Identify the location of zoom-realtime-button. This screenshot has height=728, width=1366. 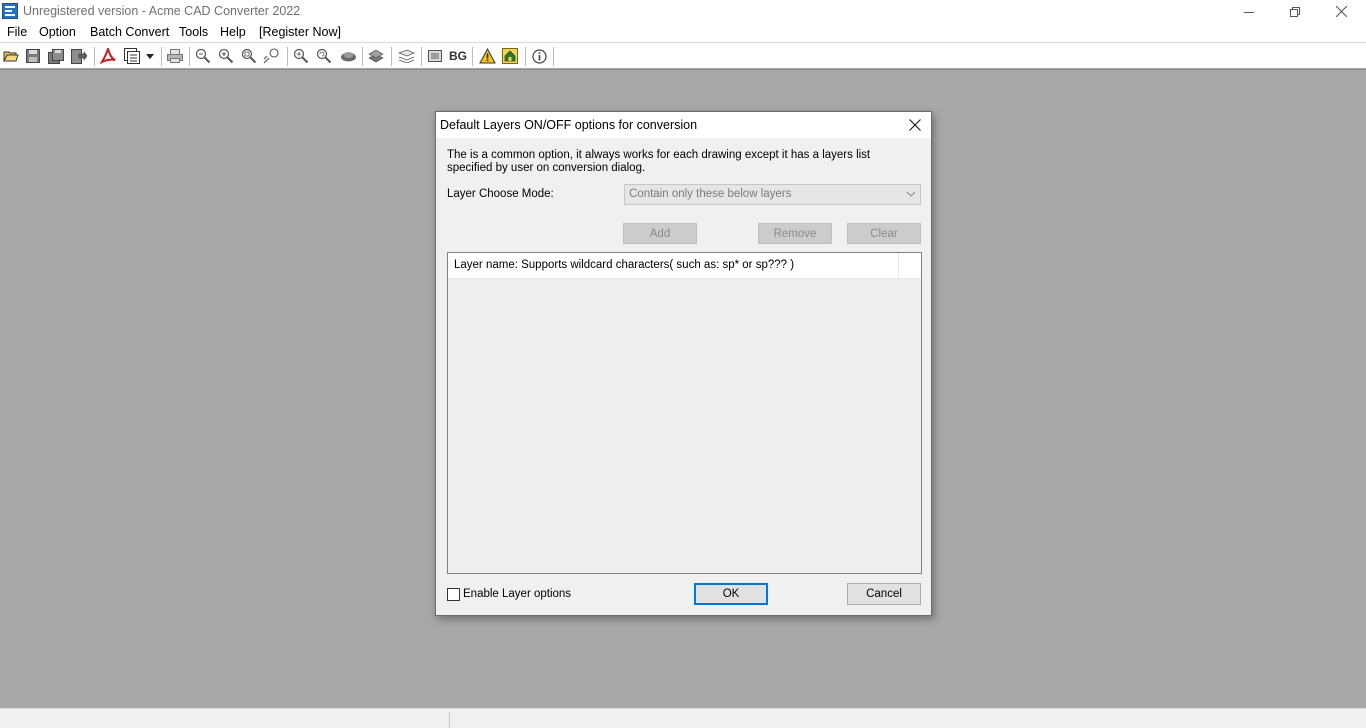
(272, 56).